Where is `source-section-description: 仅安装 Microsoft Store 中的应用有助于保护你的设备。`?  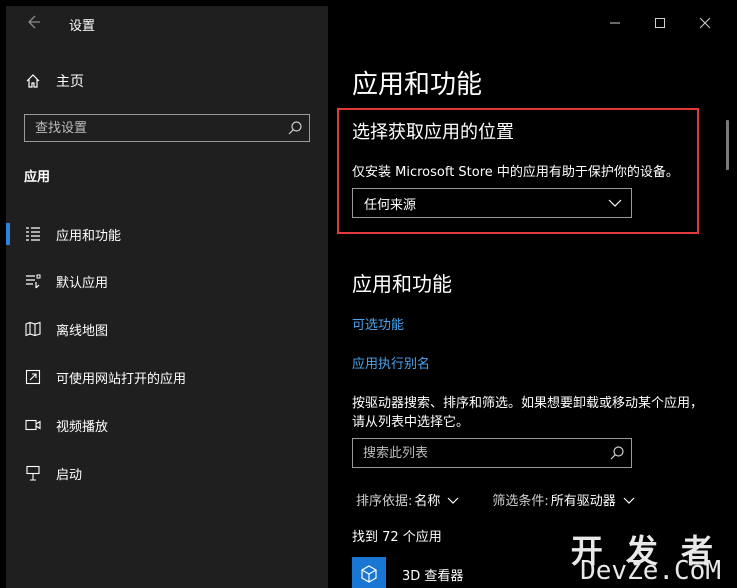
source-section-description: 仅安装 Microsoft Store 中的应用有助于保护你的设备。 is located at coordinates (515, 172).